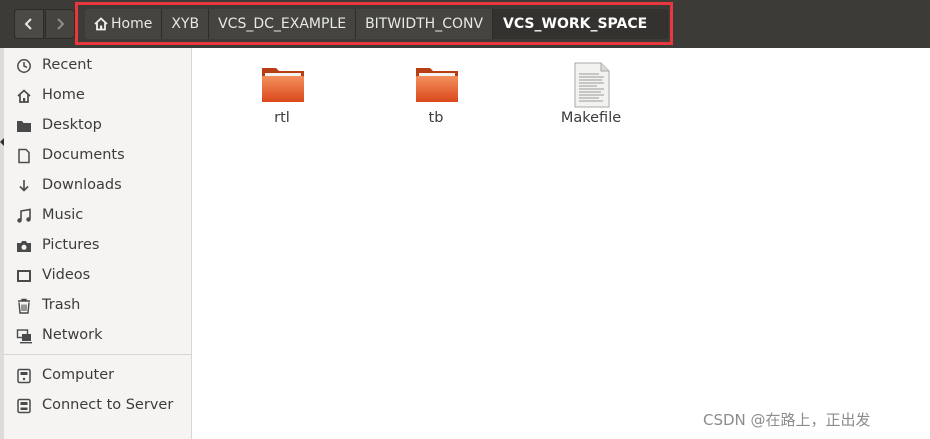 The height and width of the screenshot is (439, 930). What do you see at coordinates (72, 125) in the screenshot?
I see `sidebar-item-label: Desktop` at bounding box center [72, 125].